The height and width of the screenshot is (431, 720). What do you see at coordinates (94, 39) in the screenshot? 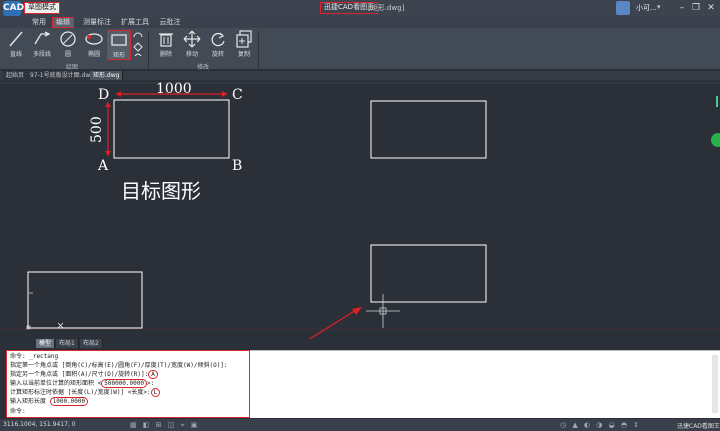
I see `ellipse-icon` at bounding box center [94, 39].